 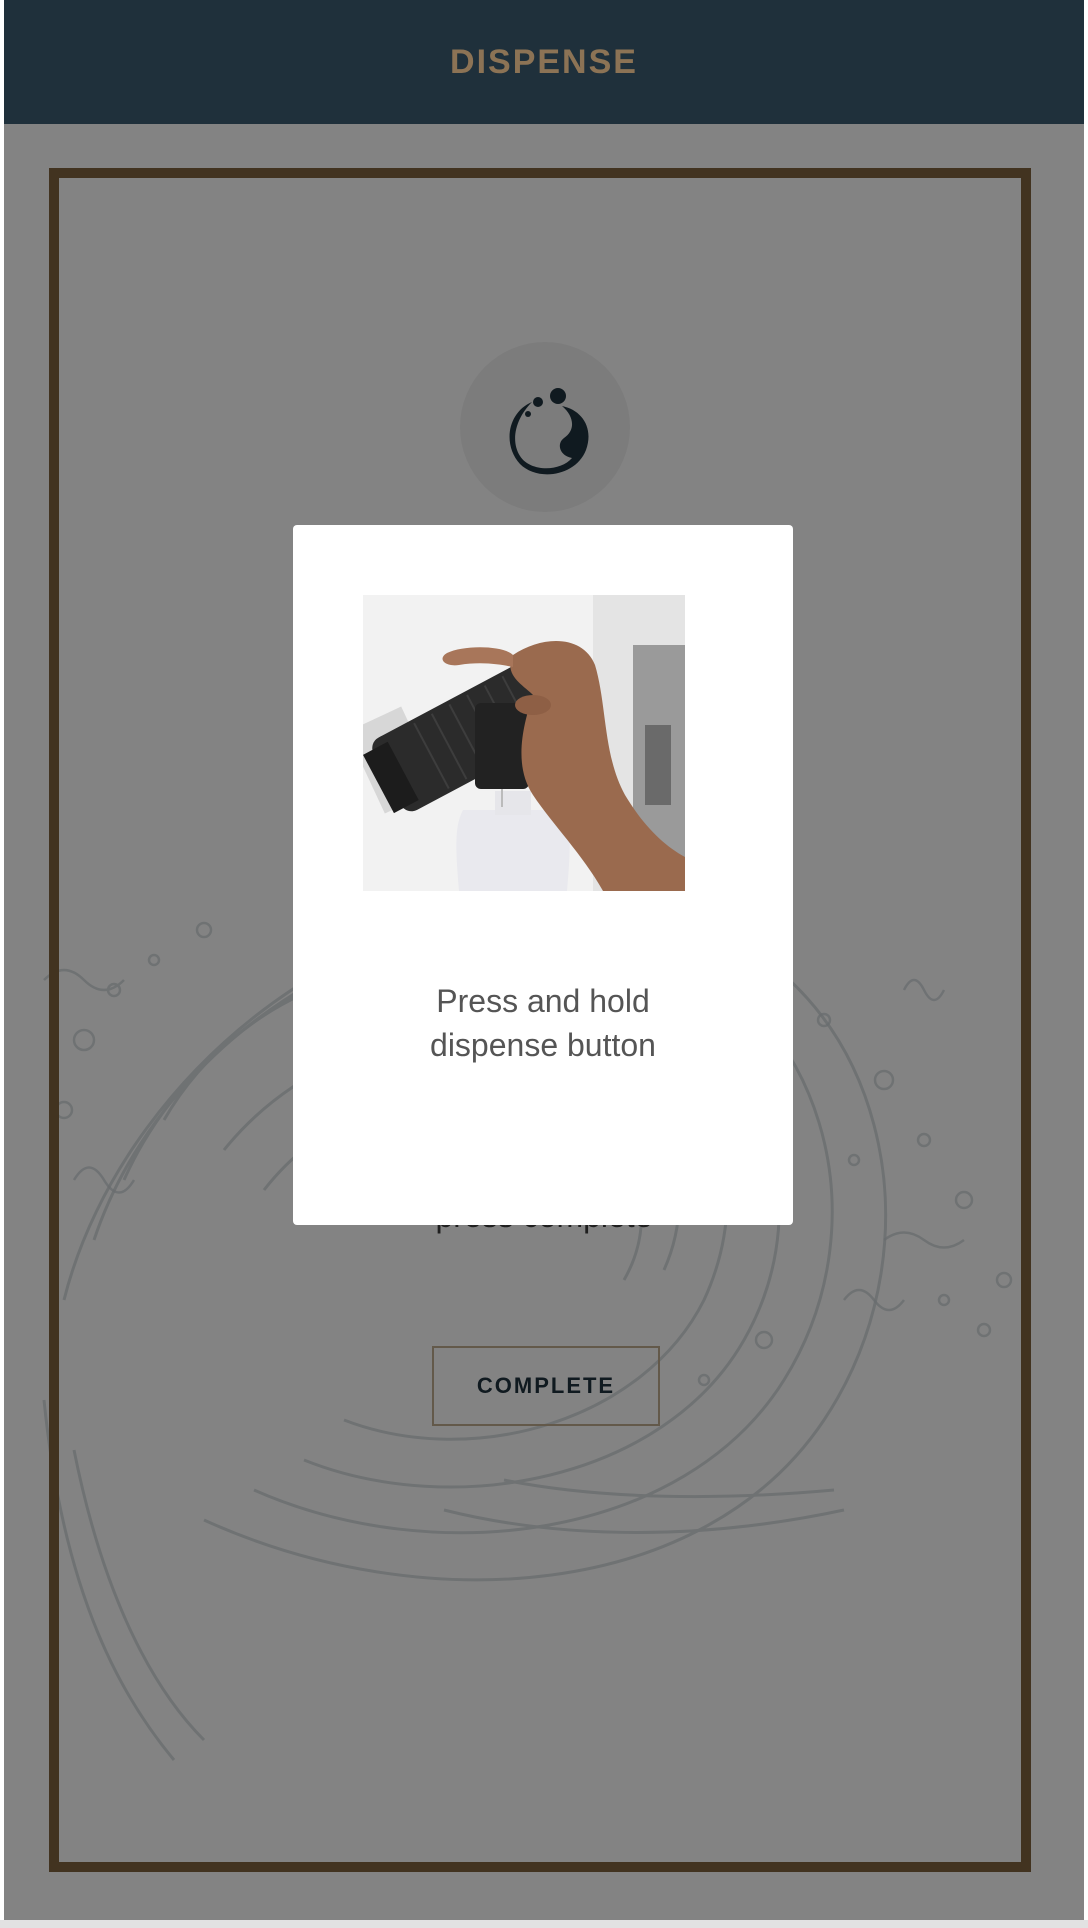 I want to click on app-header: DISPENSE, so click(x=544, y=62).